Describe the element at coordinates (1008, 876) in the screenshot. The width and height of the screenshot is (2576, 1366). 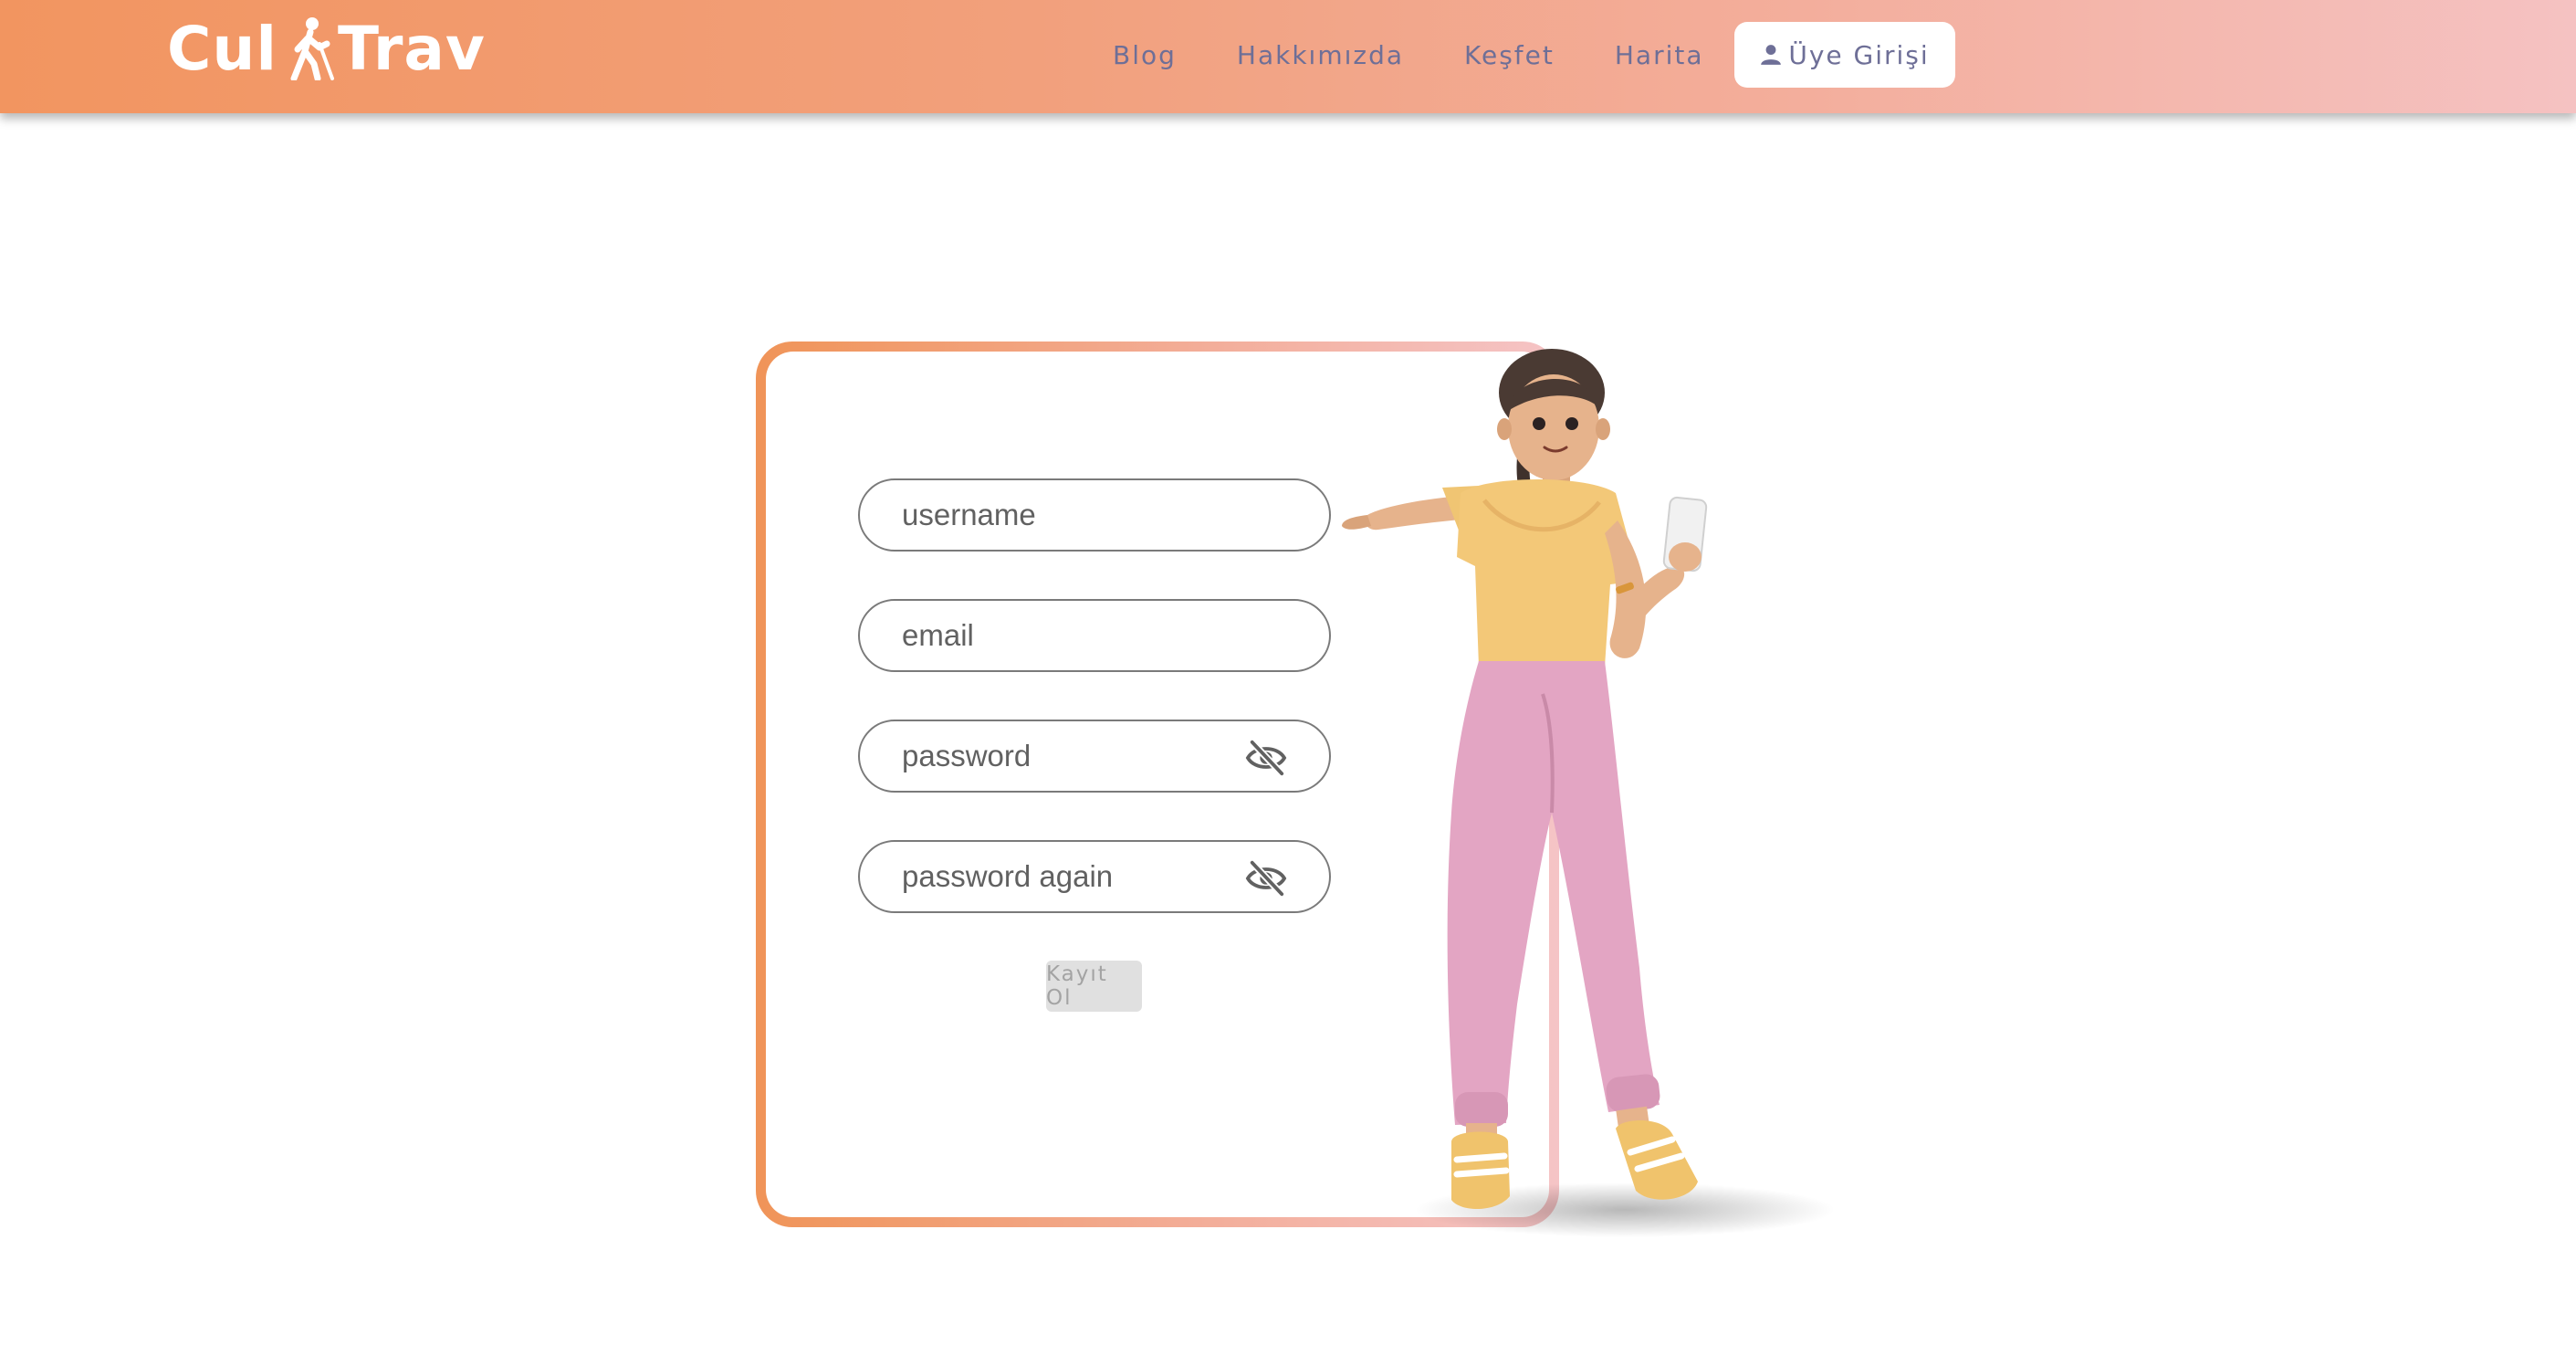
I see `password-again-placeholder: password again` at that location.